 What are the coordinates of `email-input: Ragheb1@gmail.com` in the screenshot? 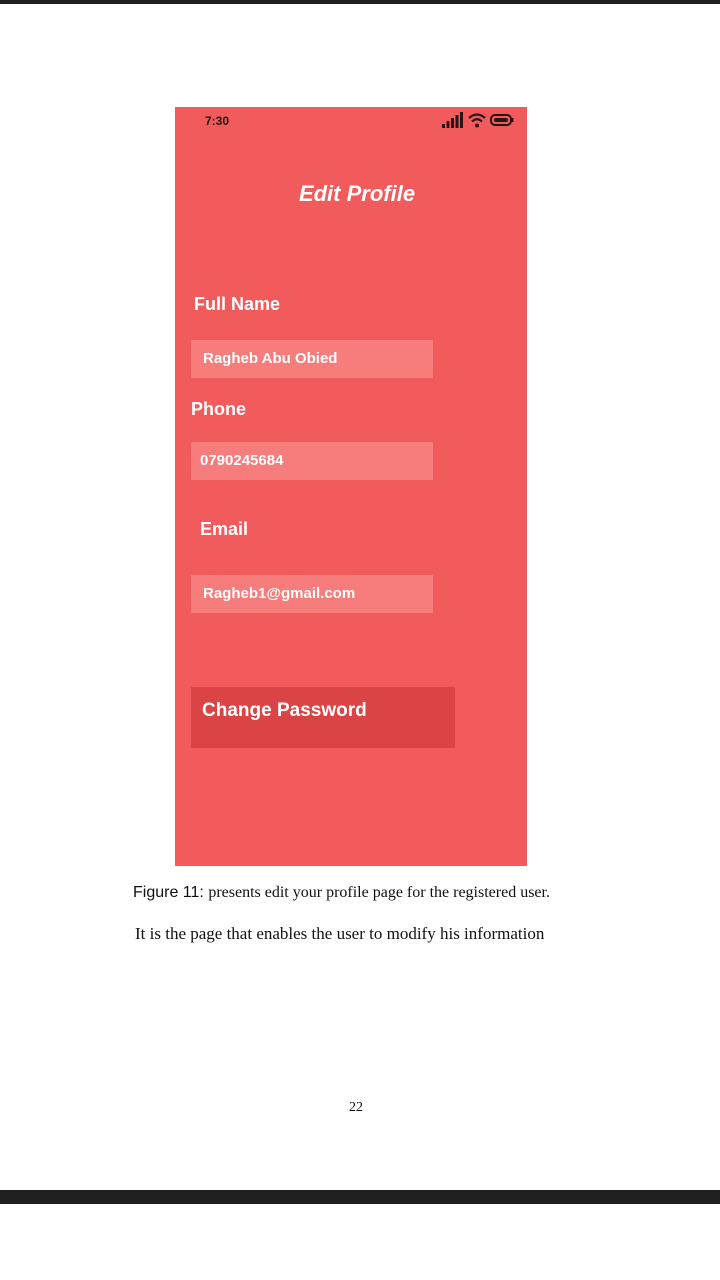 It's located at (312, 594).